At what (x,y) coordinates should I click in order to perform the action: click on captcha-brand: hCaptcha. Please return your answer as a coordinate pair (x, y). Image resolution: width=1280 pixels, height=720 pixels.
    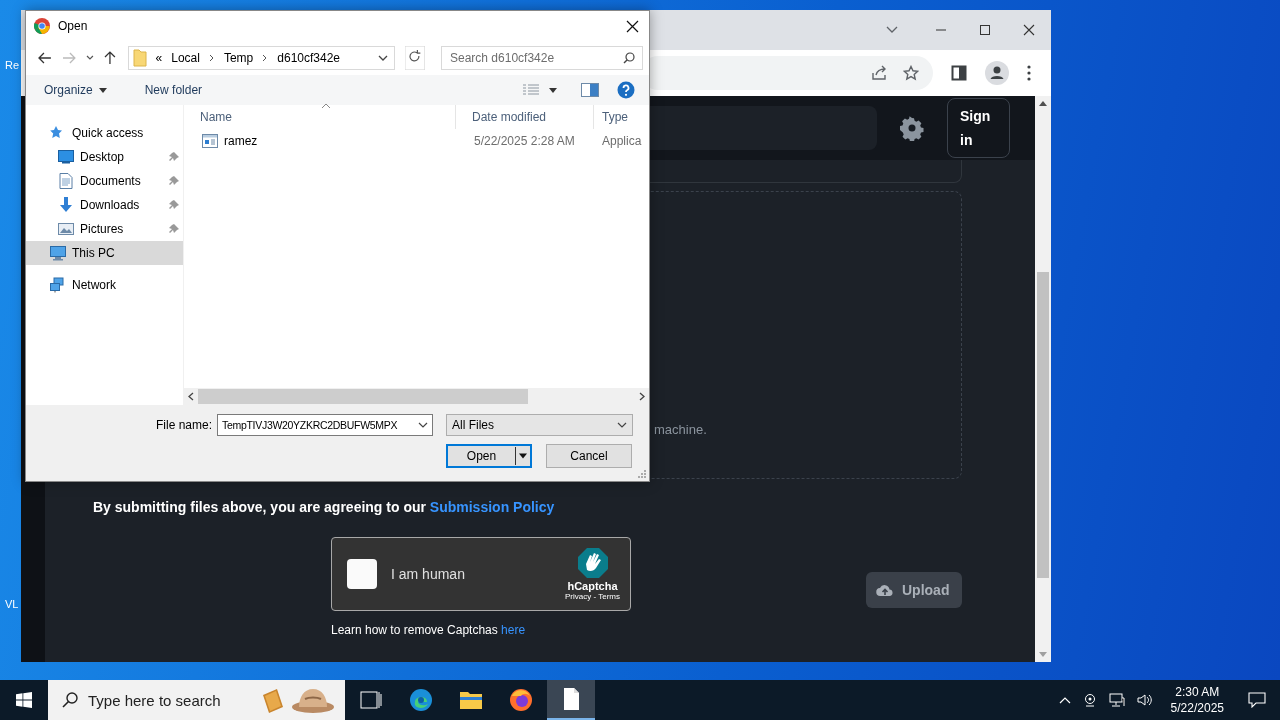
    Looking at the image, I should click on (592, 585).